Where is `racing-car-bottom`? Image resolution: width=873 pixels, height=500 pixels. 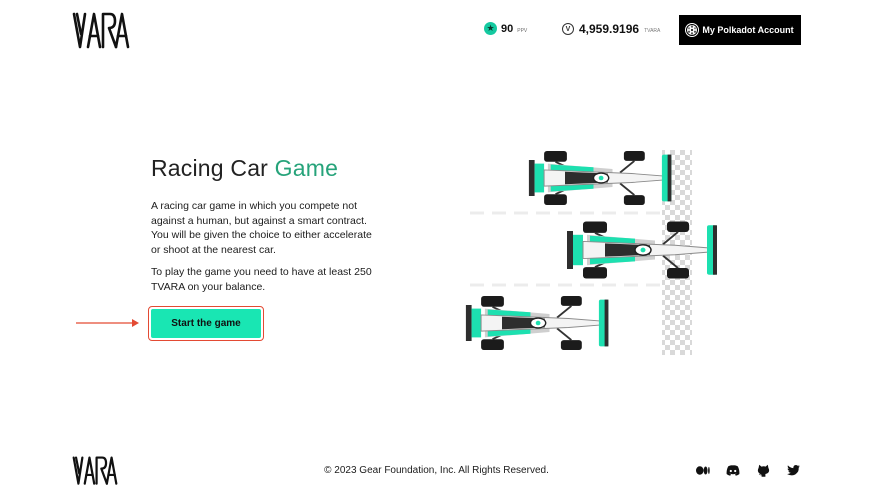 racing-car-bottom is located at coordinates (537, 323).